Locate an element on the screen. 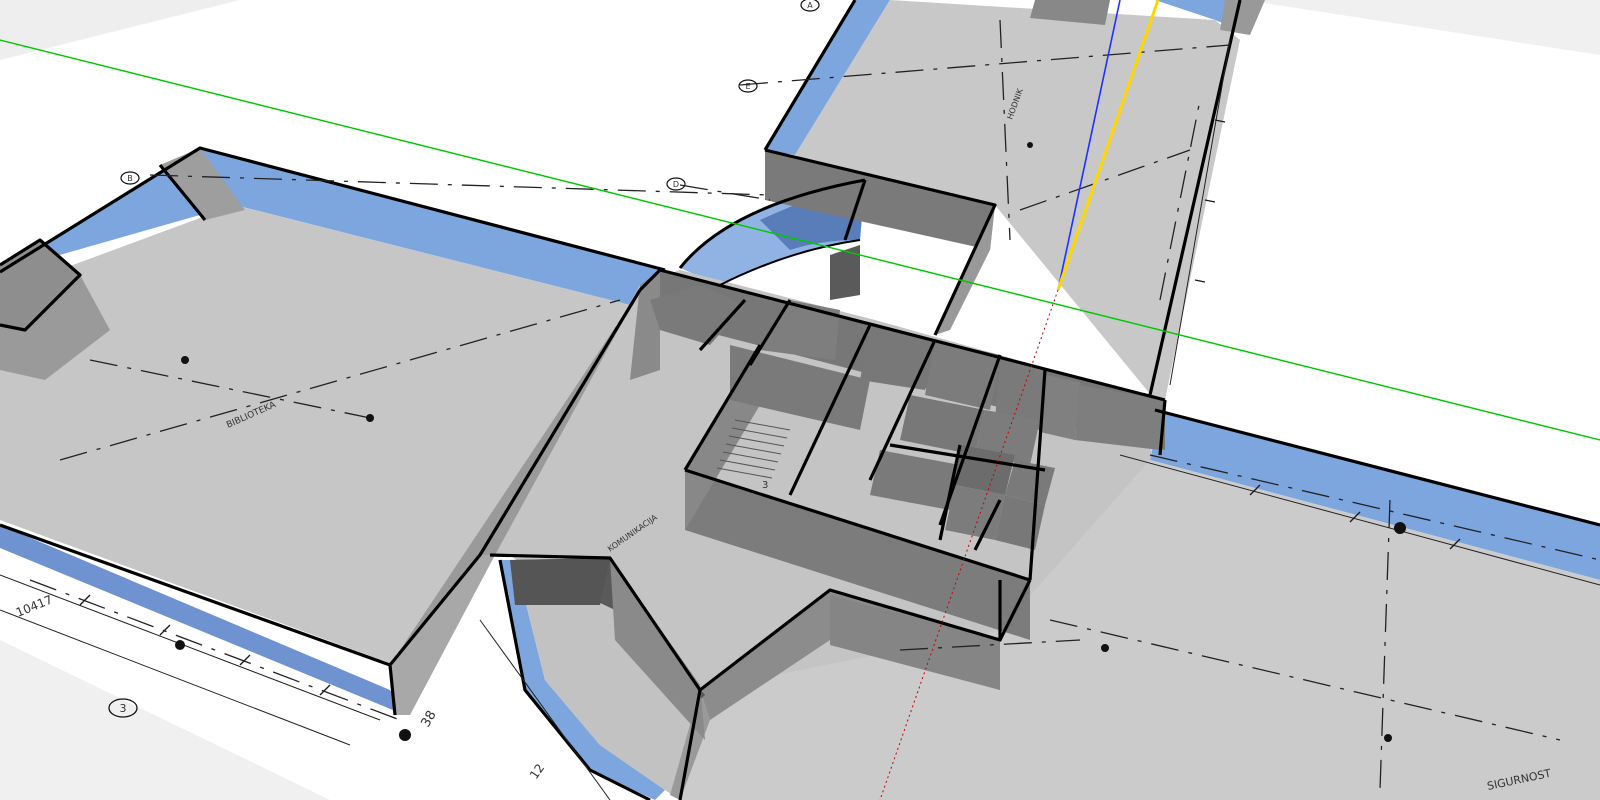  grid-bubble-e: E is located at coordinates (748, 86).